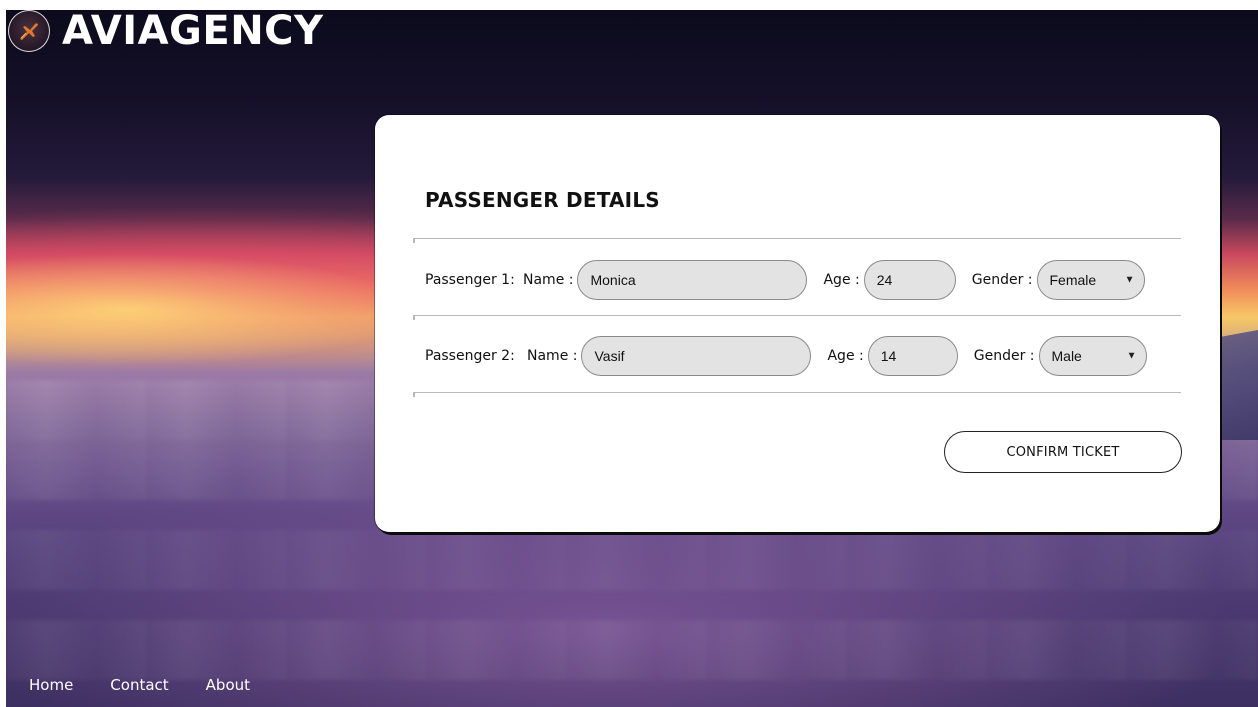 The width and height of the screenshot is (1258, 707). What do you see at coordinates (470, 280) in the screenshot?
I see `passenger-label: Passenger 1:` at bounding box center [470, 280].